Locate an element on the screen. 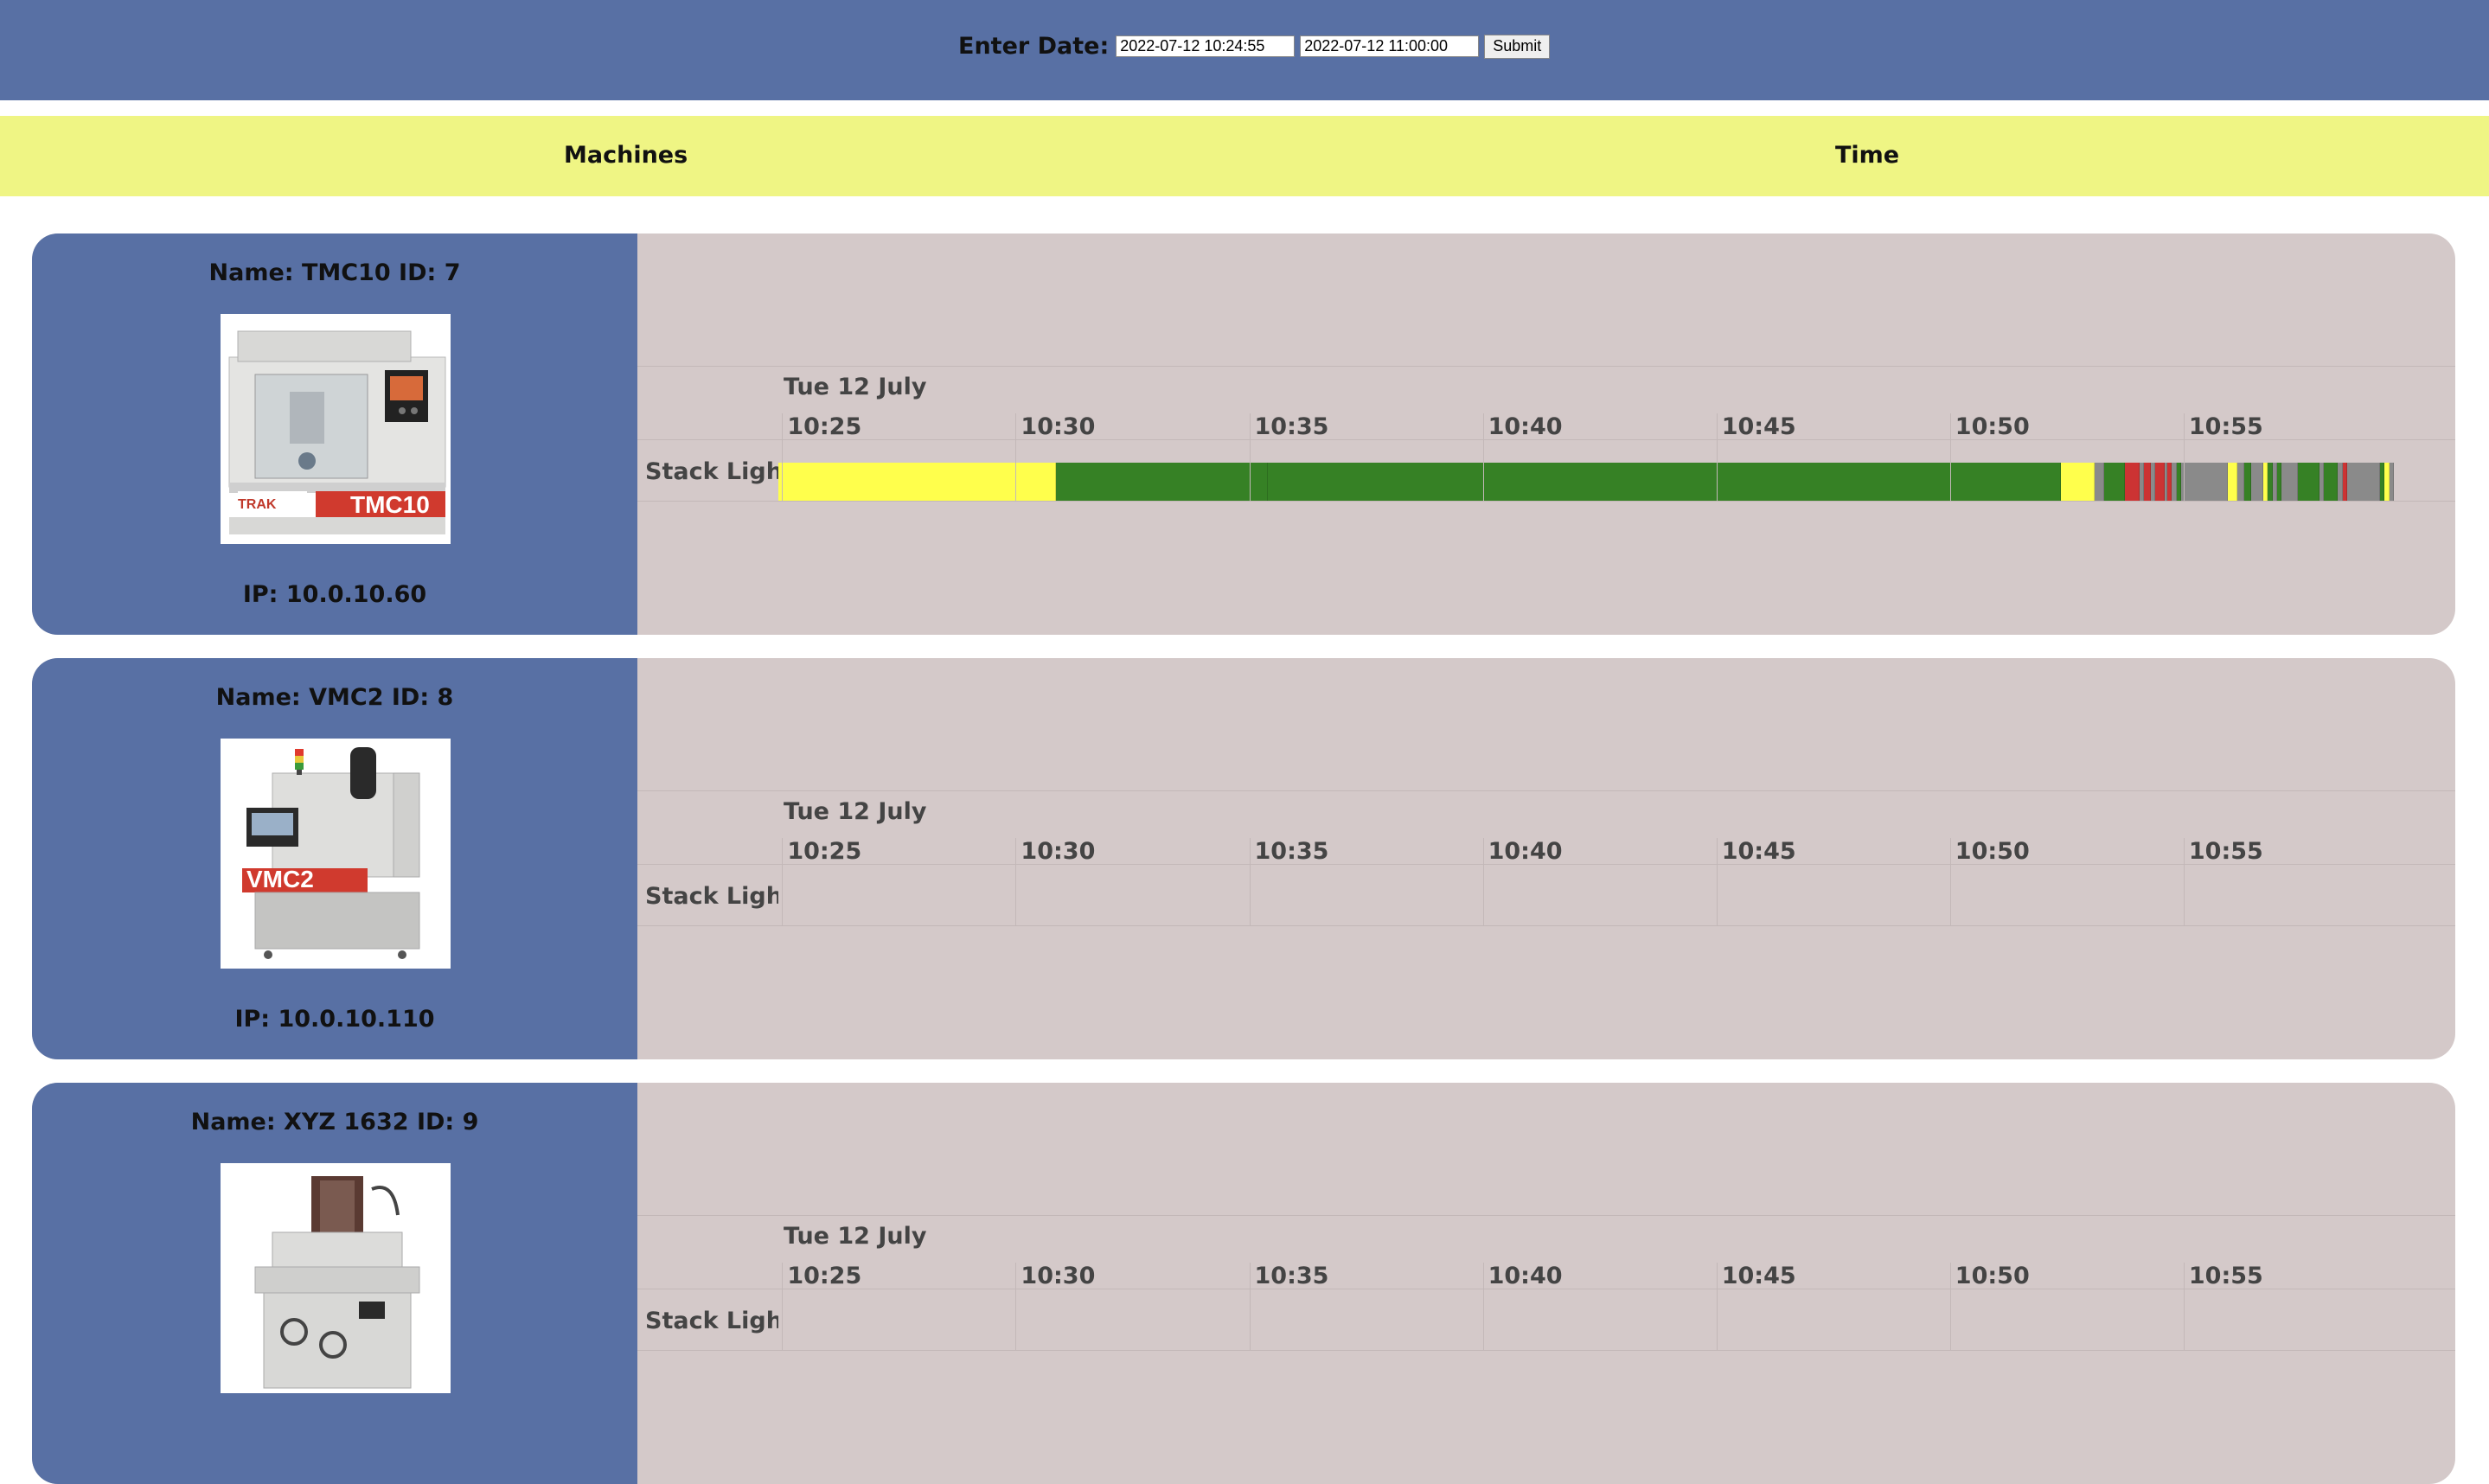  column-header: Machines Time is located at coordinates (1244, 156).